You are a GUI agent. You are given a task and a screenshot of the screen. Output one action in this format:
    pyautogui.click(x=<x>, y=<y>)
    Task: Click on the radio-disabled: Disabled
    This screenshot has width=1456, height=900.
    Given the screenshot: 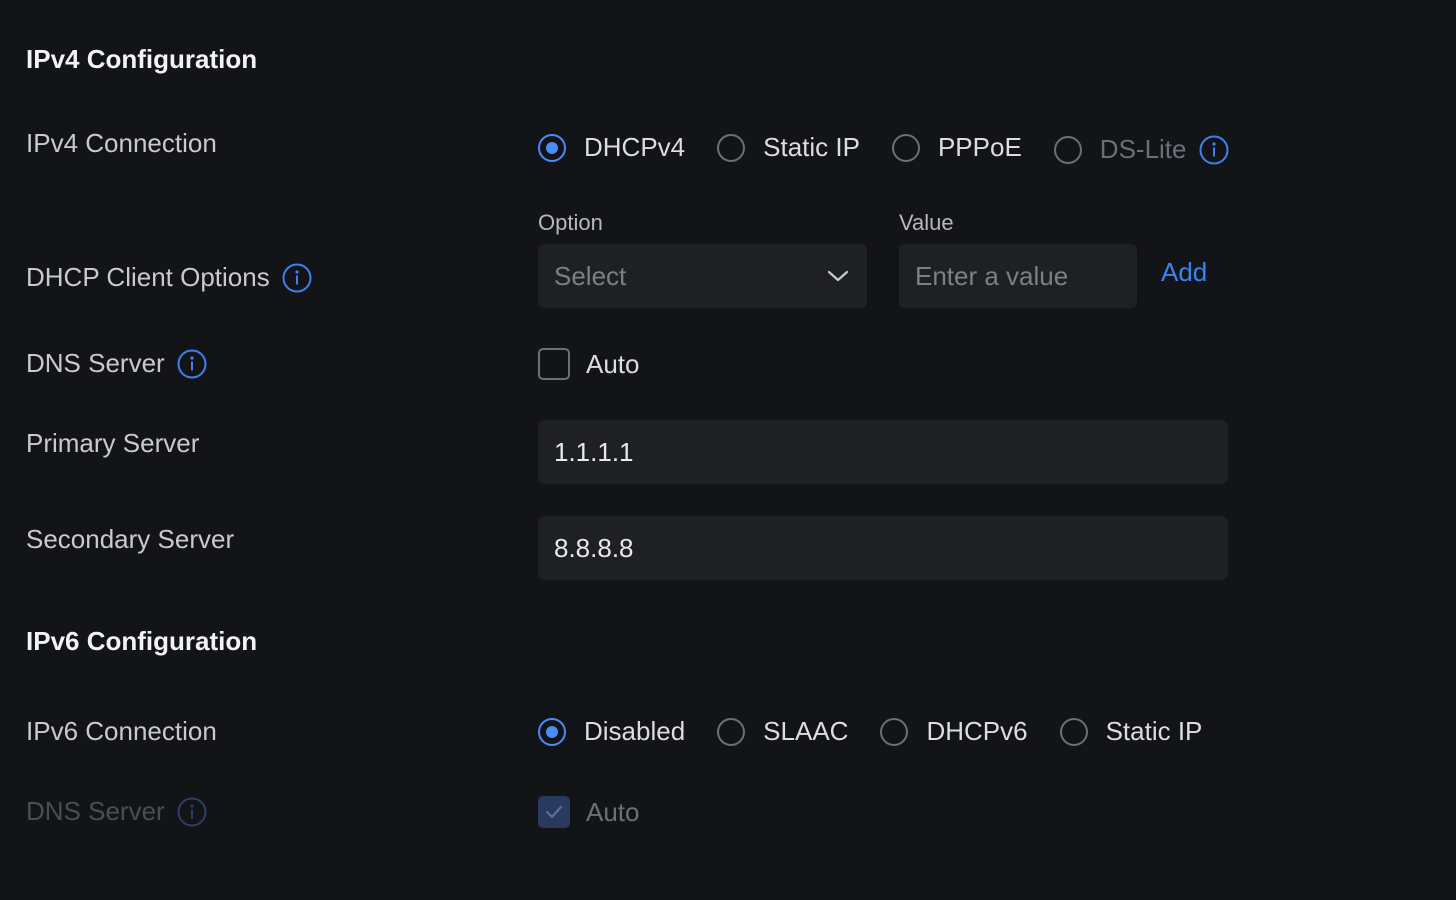 What is the action you would take?
    pyautogui.click(x=611, y=731)
    